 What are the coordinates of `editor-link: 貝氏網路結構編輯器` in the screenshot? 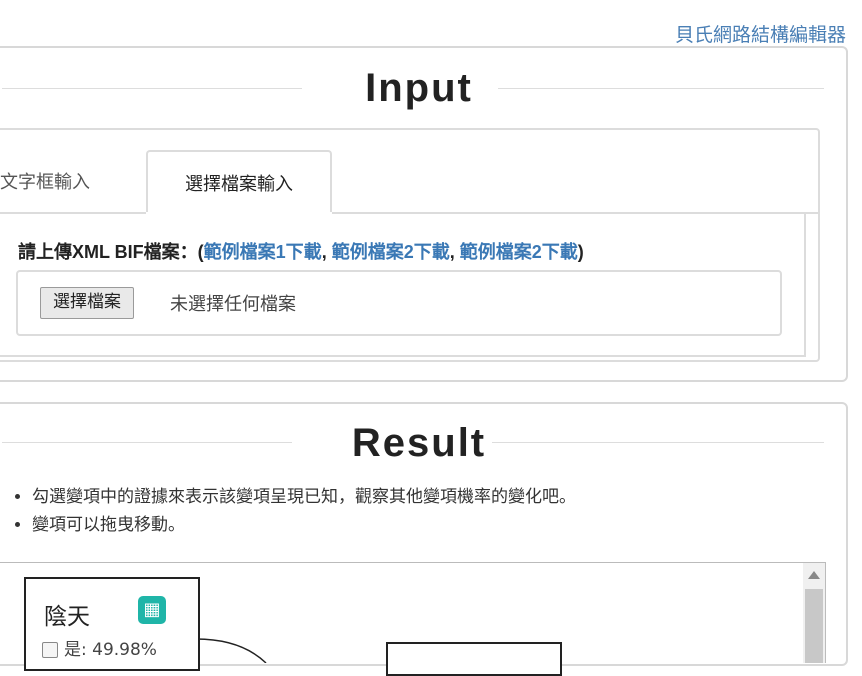 It's located at (760, 33).